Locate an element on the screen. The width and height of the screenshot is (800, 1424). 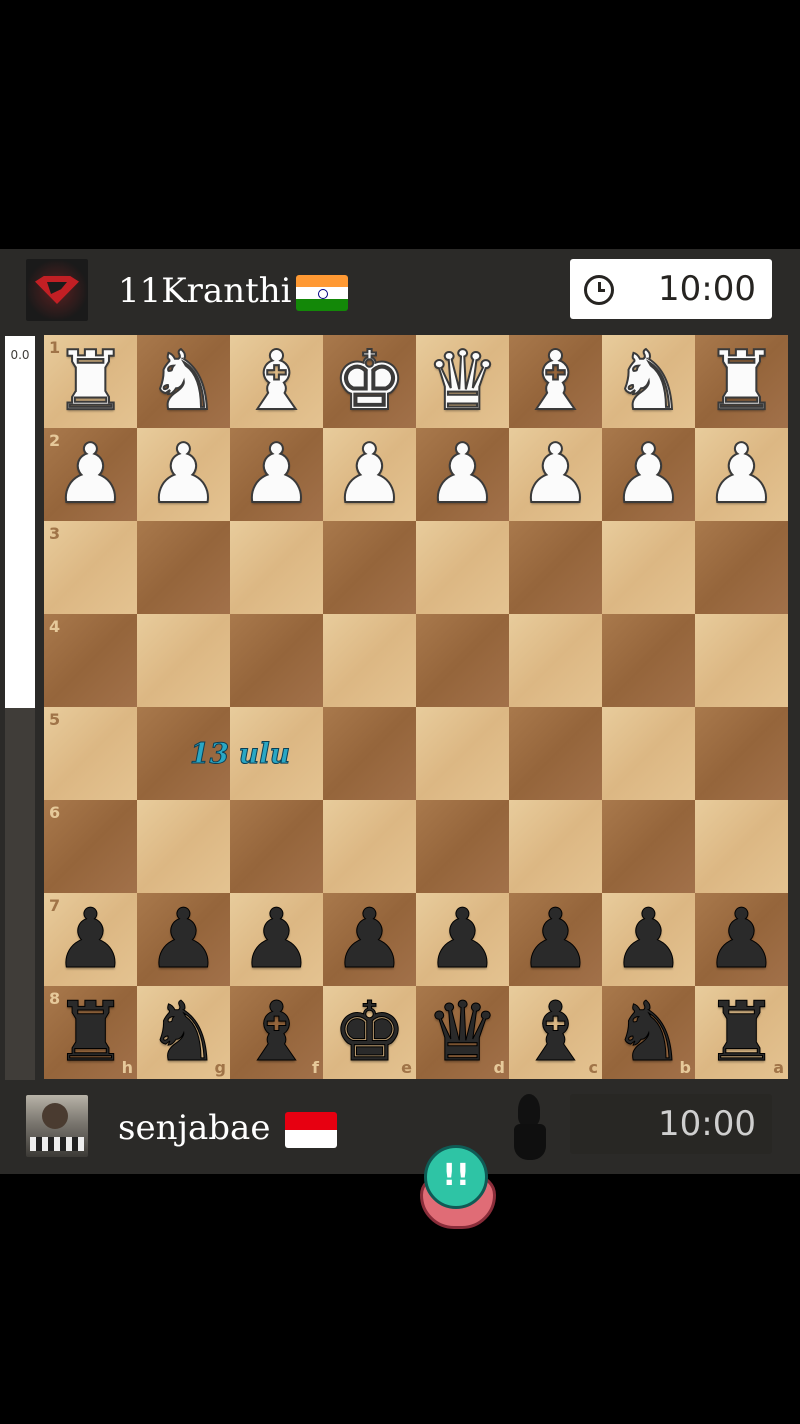
board-square: f ♝ is located at coordinates (276, 1032).